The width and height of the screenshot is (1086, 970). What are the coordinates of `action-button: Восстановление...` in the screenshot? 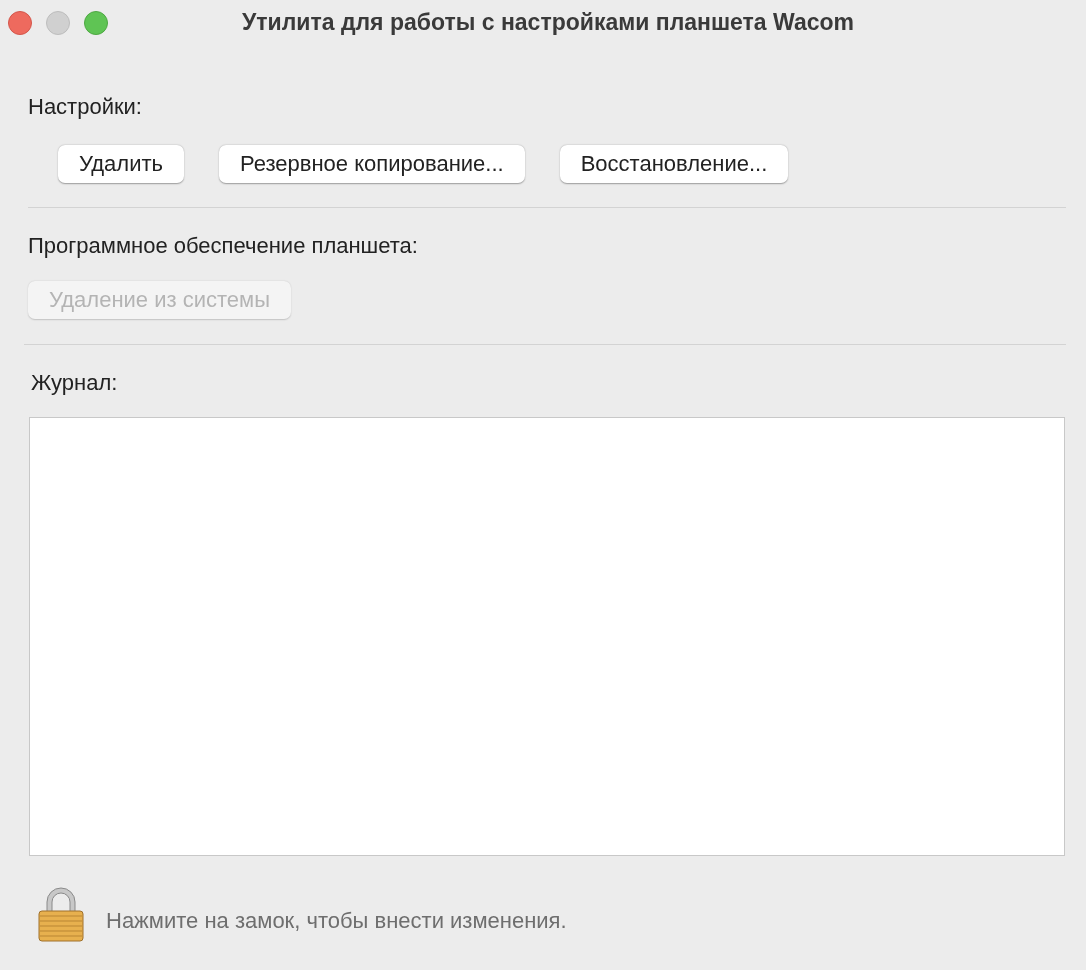 It's located at (674, 164).